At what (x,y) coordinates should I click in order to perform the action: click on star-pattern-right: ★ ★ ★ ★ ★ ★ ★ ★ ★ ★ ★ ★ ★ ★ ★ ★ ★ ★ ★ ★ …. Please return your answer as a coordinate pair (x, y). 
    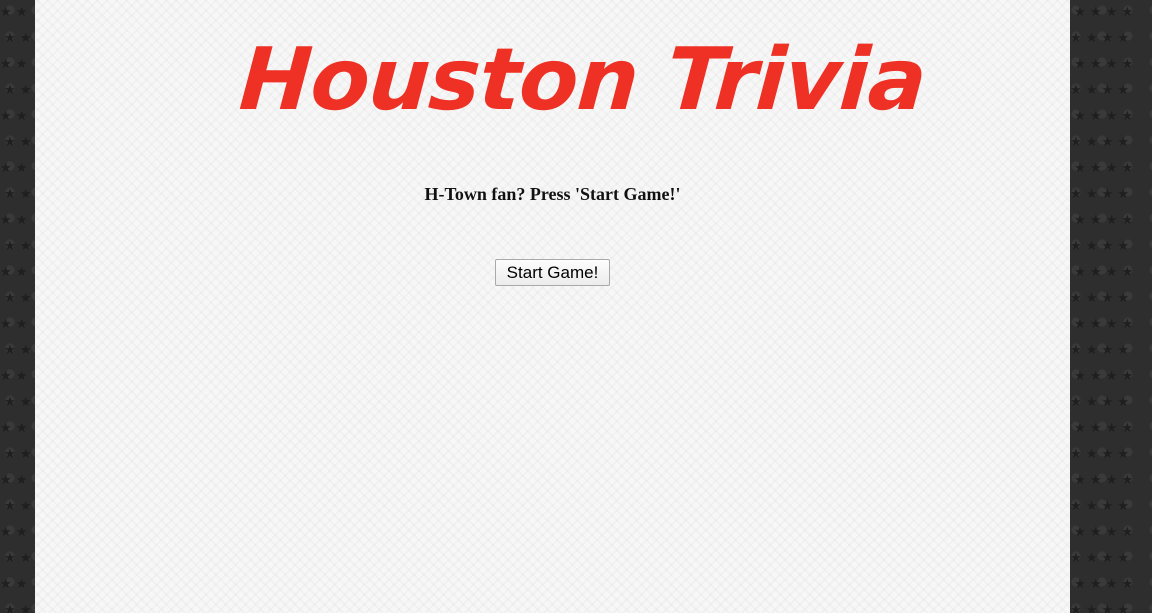
    Looking at the image, I should click on (1102, 309).